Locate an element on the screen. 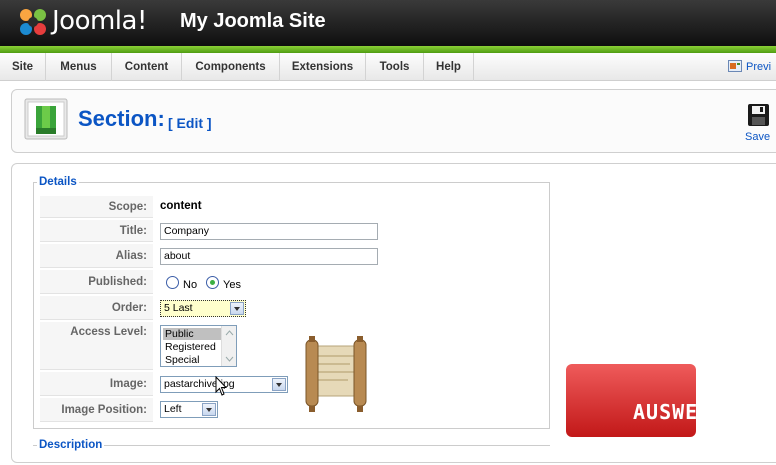 The width and height of the screenshot is (776, 465). floppy-disk-icon is located at coordinates (758, 115).